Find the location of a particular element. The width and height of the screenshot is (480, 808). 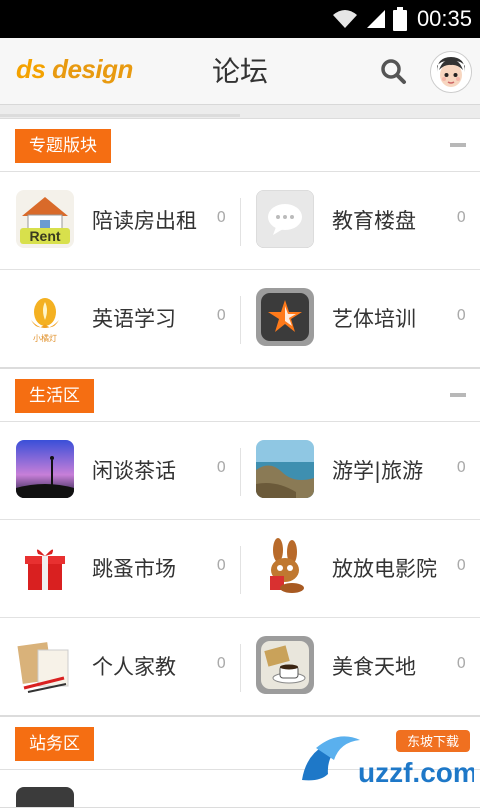

rent-house-icon: Rent is located at coordinates (45, 219).